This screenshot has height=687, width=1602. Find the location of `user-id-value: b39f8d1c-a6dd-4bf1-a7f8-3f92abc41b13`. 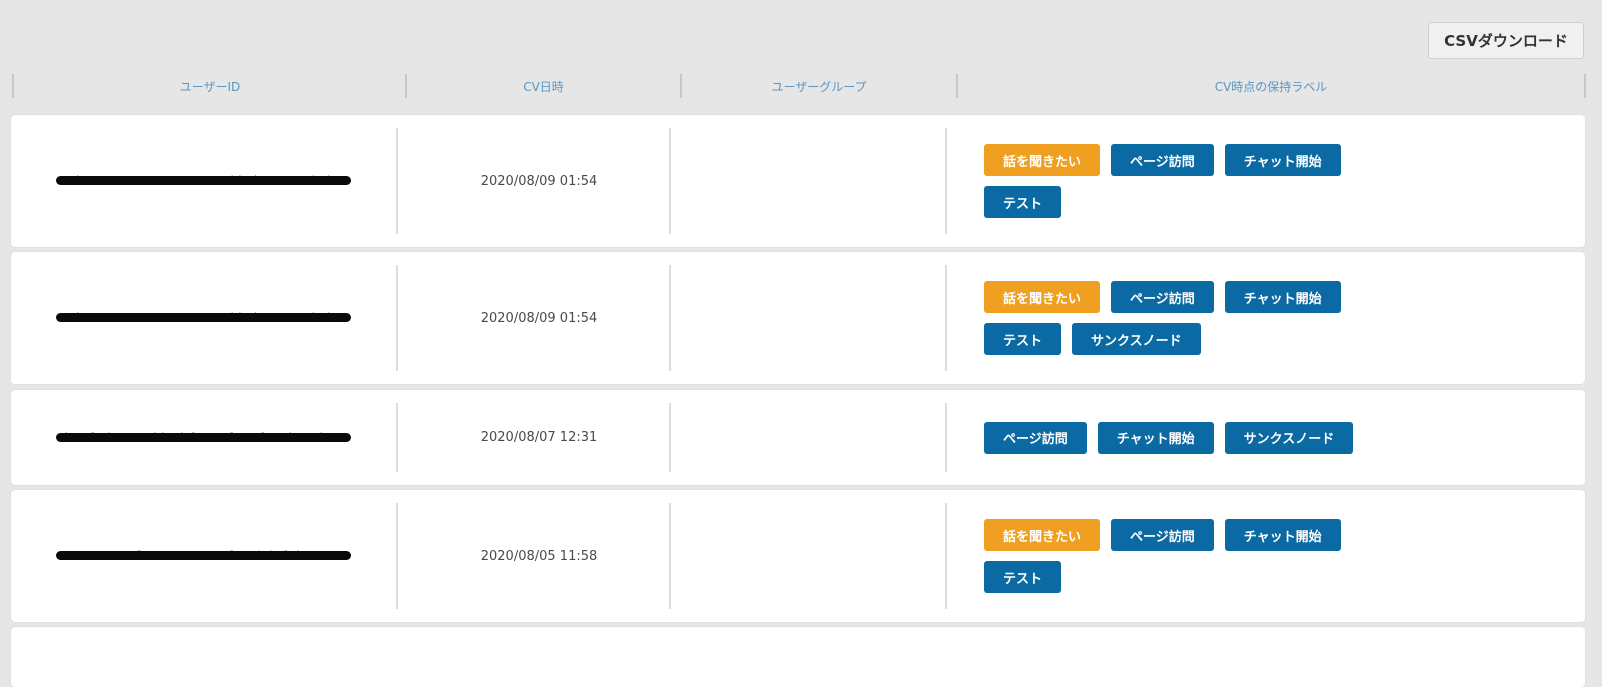

user-id-value: b39f8d1c-a6dd-4bf1-a7f8-3f92abc41b13 is located at coordinates (203, 438).